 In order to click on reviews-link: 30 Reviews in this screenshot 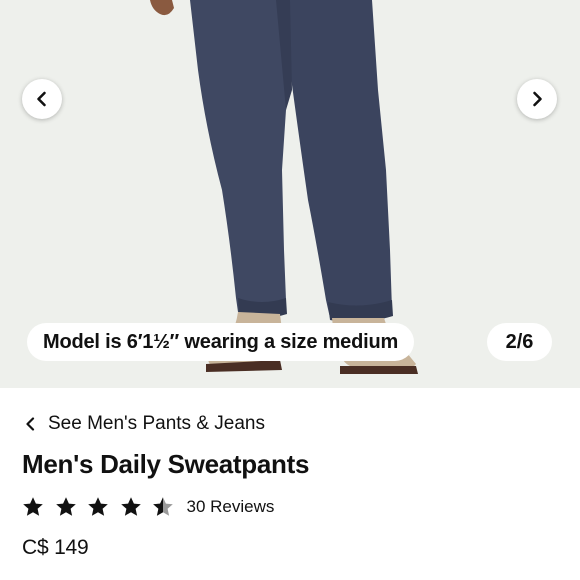, I will do `click(231, 507)`.